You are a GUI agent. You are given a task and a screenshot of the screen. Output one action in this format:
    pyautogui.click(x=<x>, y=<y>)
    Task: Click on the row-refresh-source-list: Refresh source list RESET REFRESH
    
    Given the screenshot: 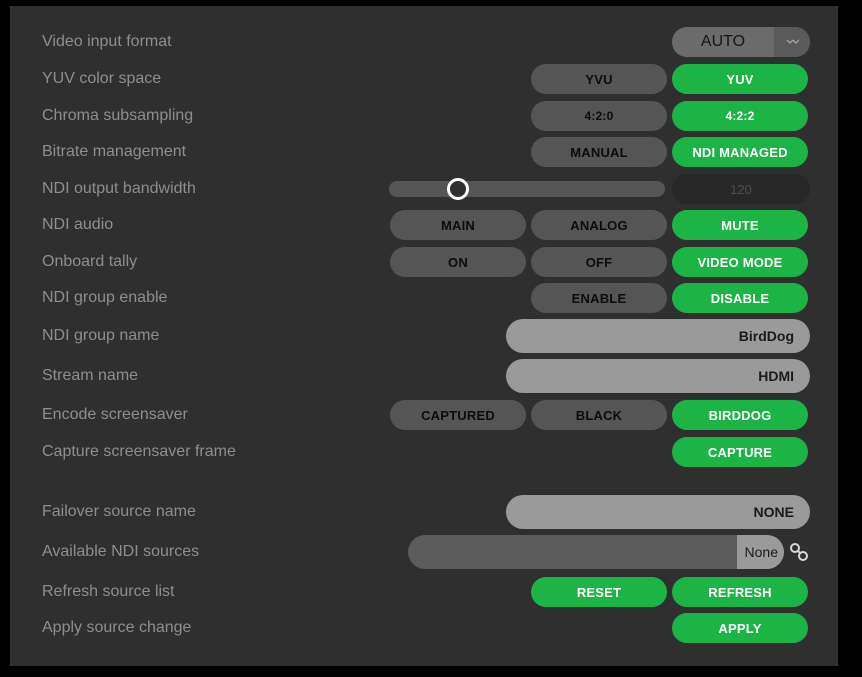 What is the action you would take?
    pyautogui.click(x=424, y=592)
    